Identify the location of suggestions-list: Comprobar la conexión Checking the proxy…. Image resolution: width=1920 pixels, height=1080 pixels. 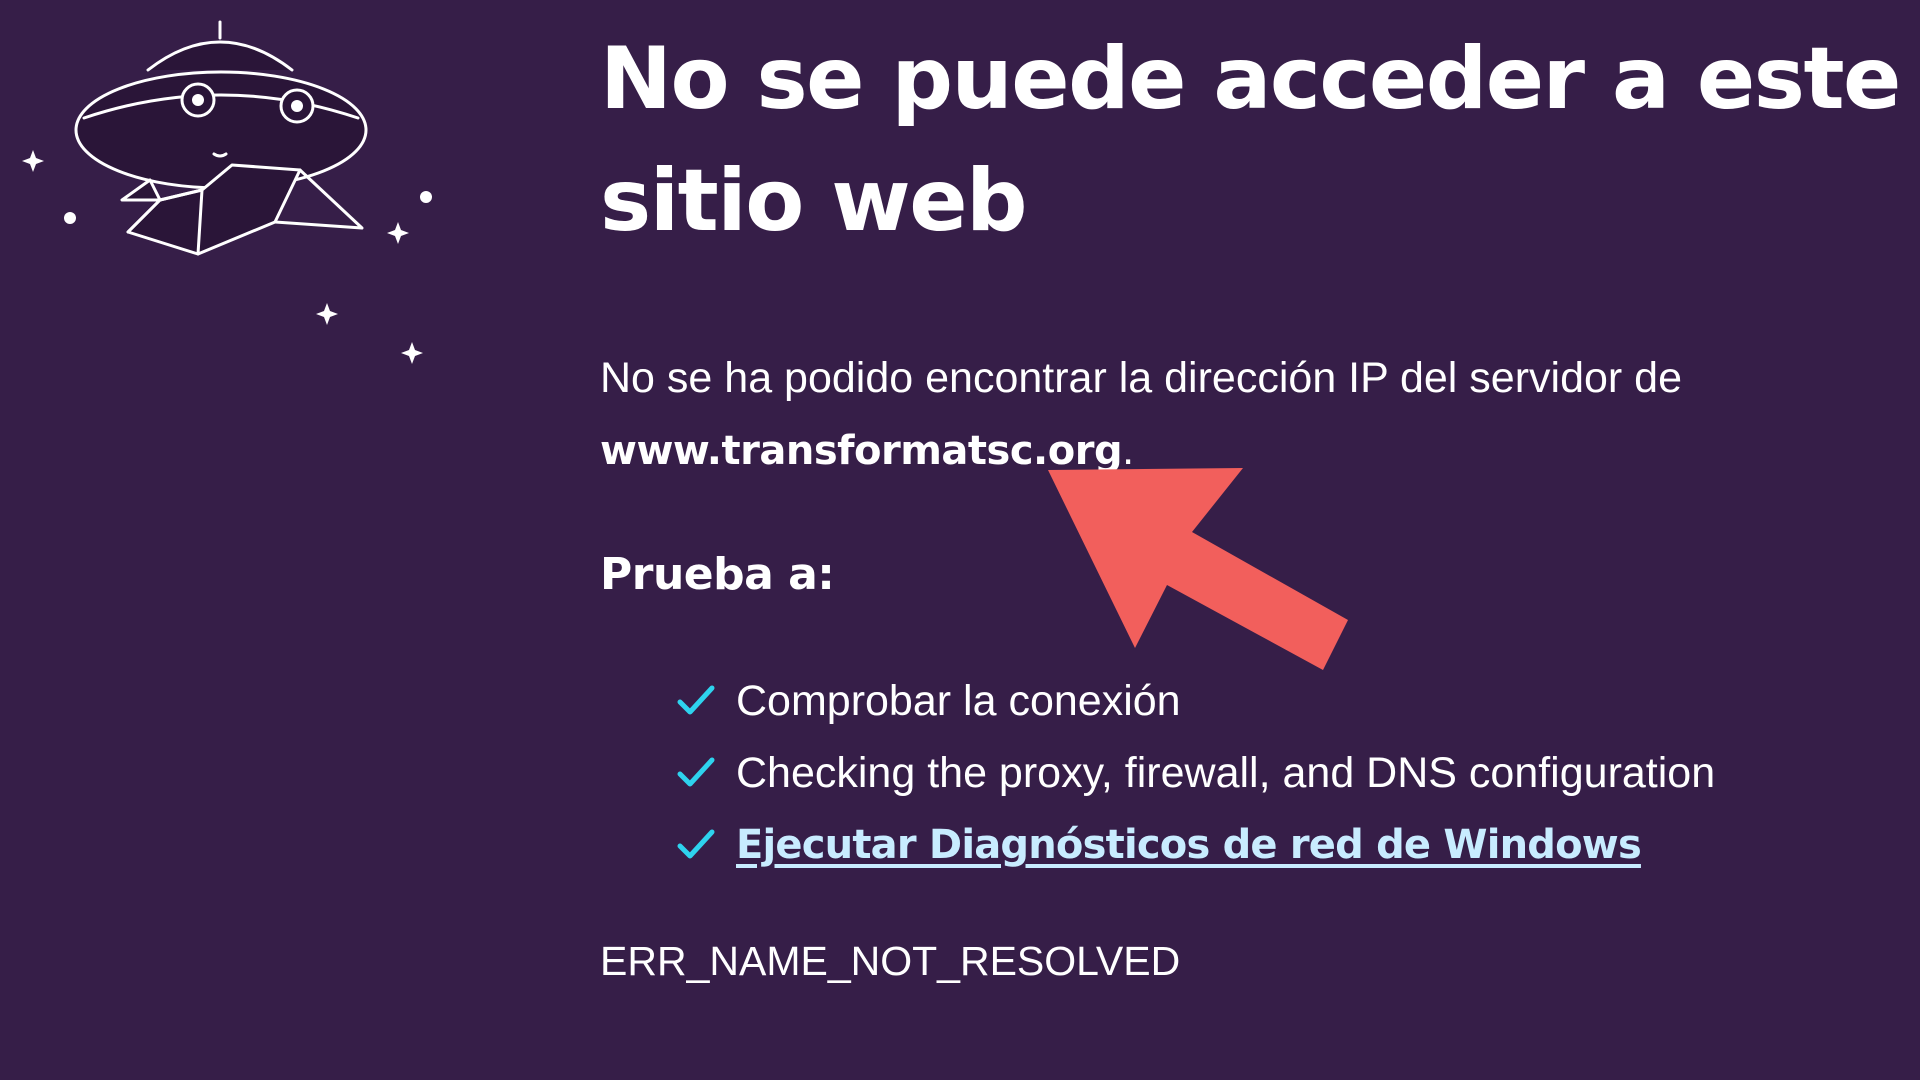
(1293, 773).